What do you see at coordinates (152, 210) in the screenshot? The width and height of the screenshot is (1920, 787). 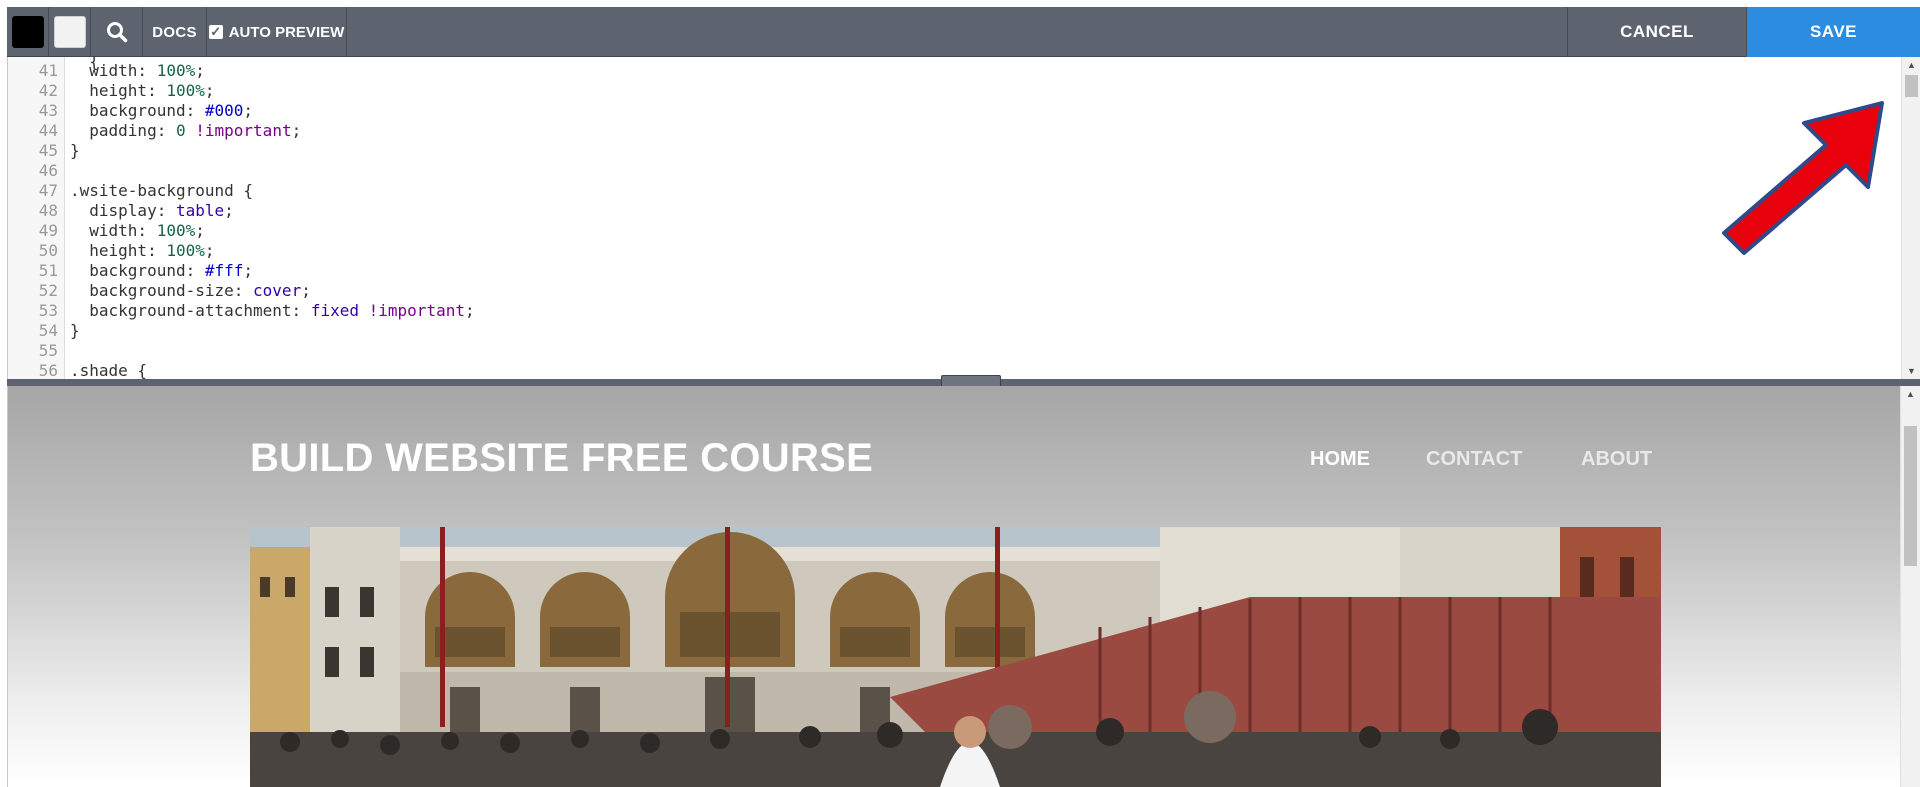 I see `code-text: display: table;` at bounding box center [152, 210].